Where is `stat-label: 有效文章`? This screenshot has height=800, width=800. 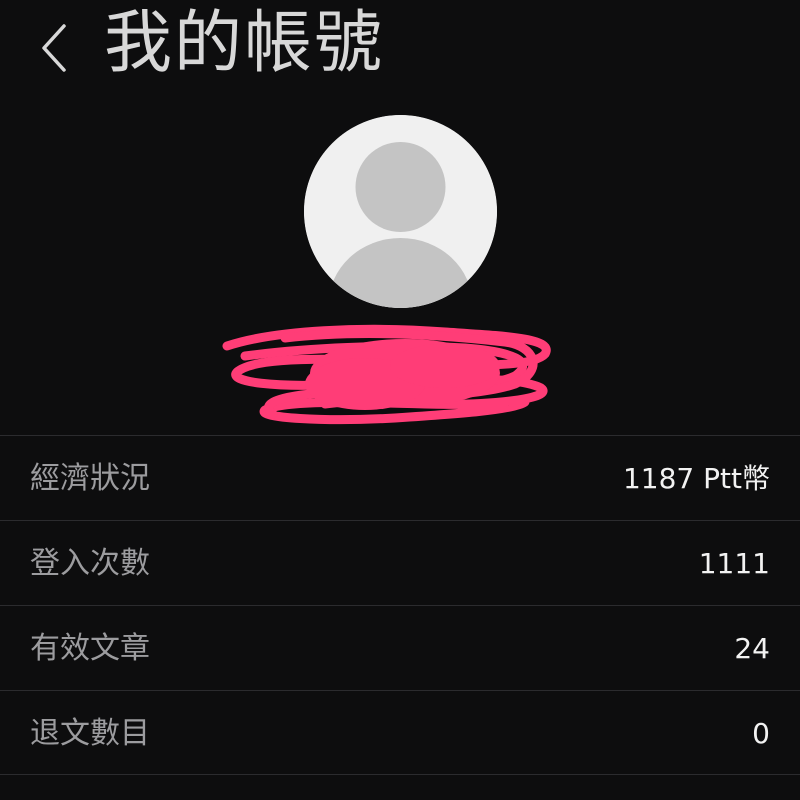
stat-label: 有效文章 is located at coordinates (90, 648).